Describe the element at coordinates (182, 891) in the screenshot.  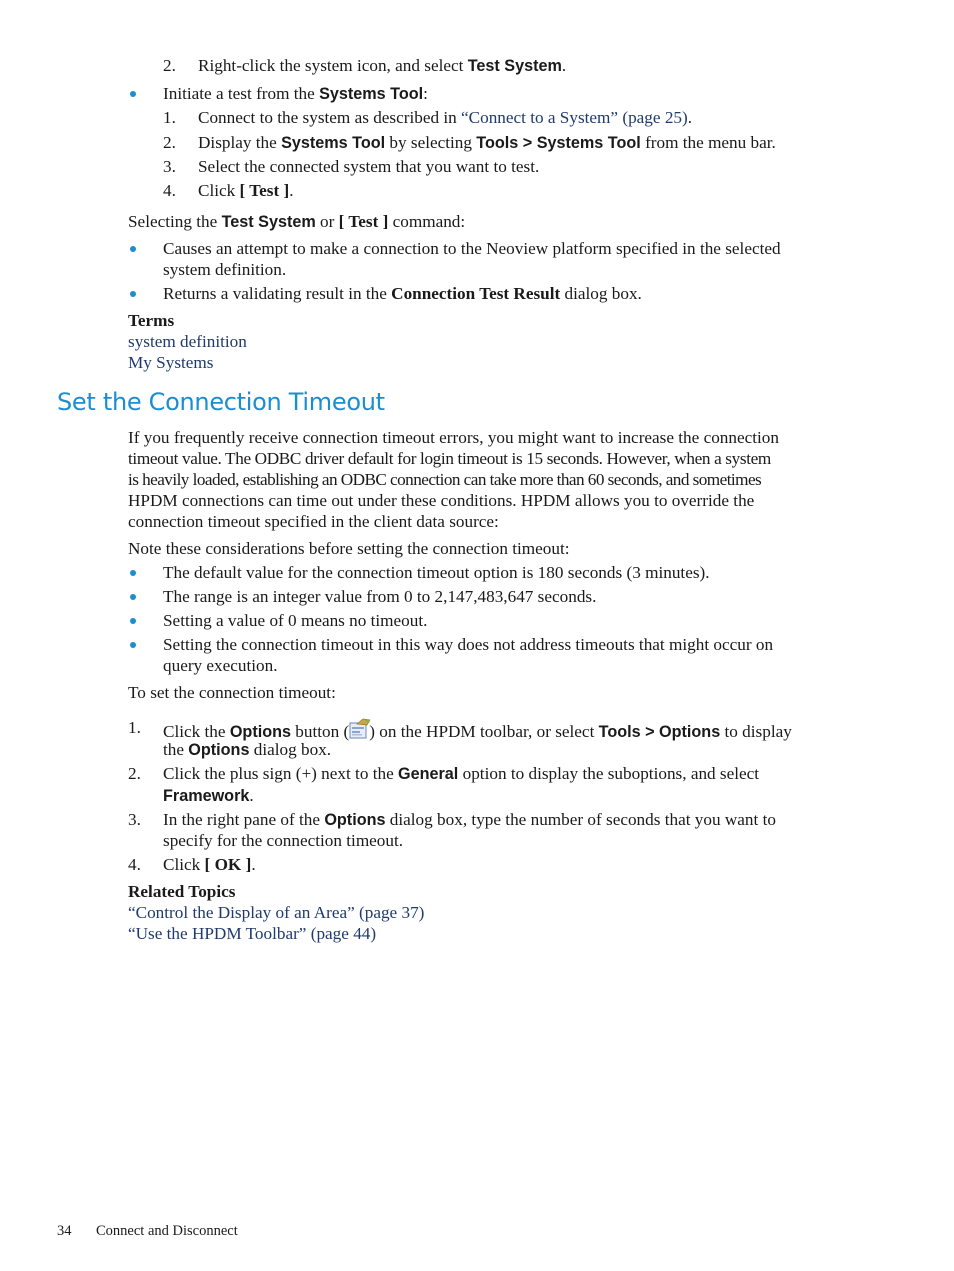
I see `related-topics-label: Related Topics` at that location.